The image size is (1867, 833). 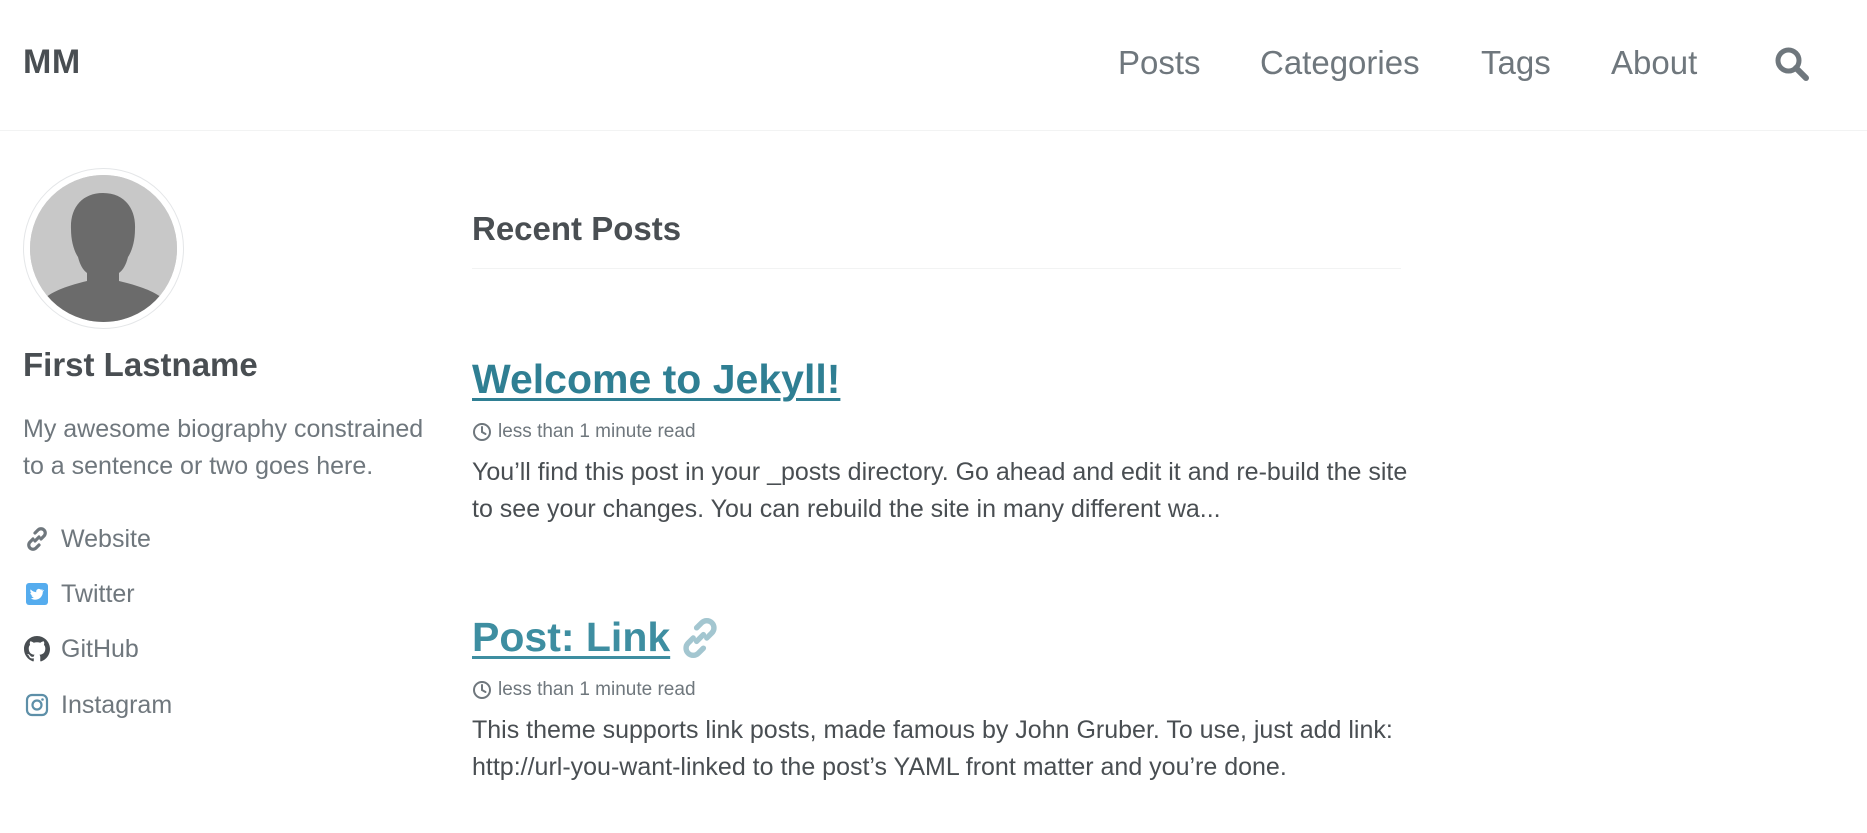 I want to click on site-title: MM, so click(x=52, y=62).